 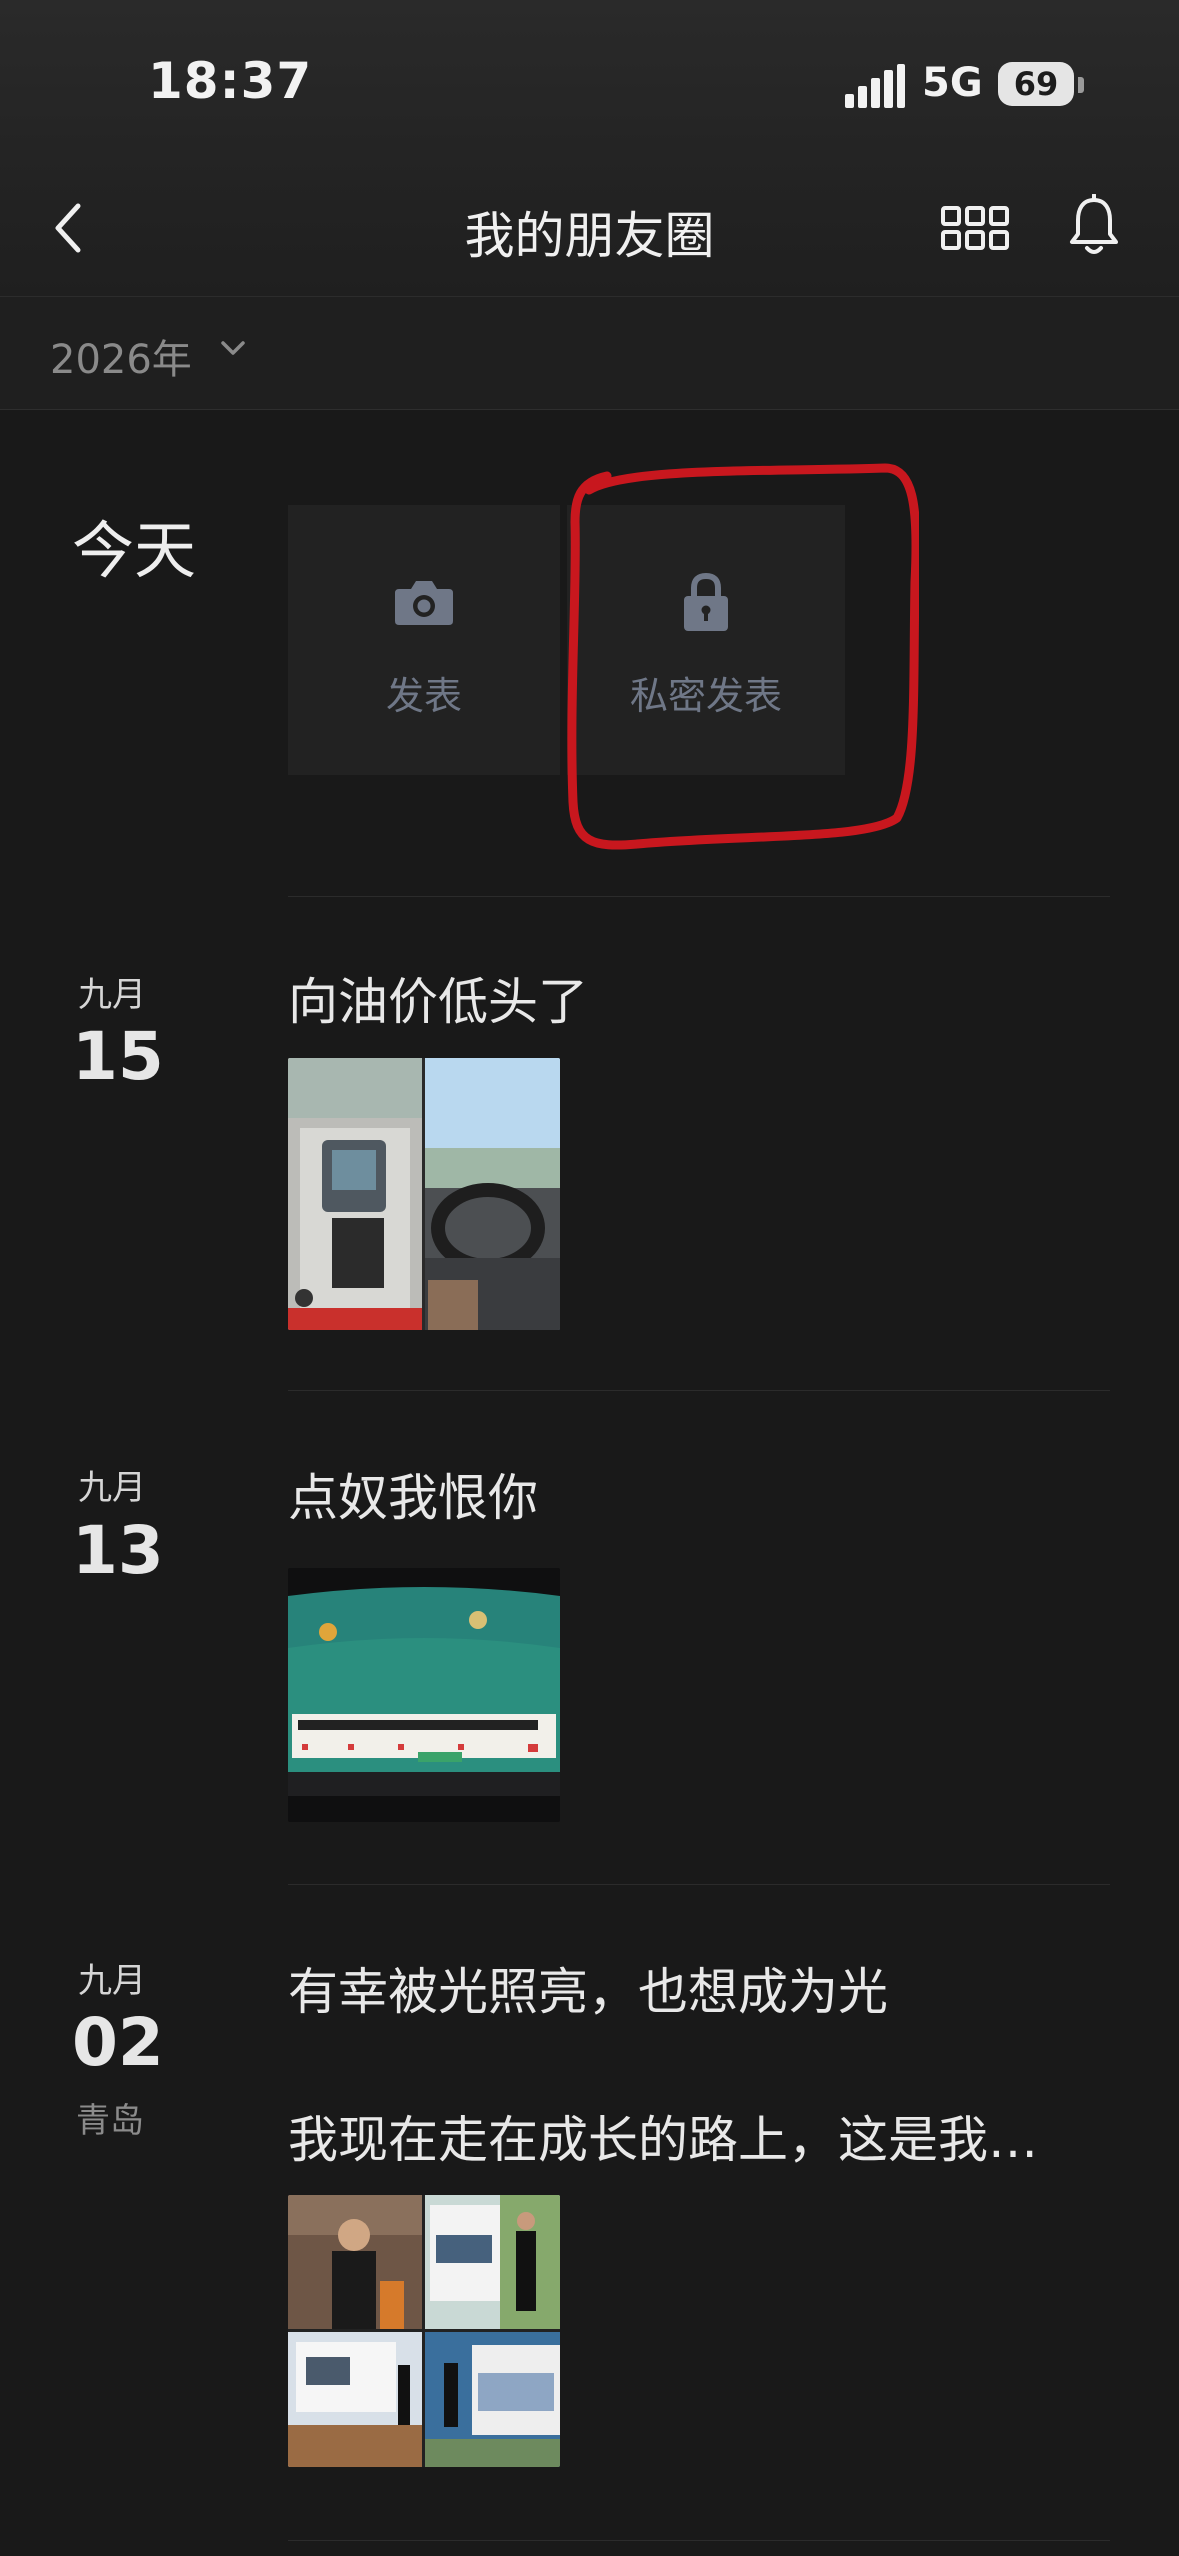 I want to click on post-day: 15, so click(x=118, y=1056).